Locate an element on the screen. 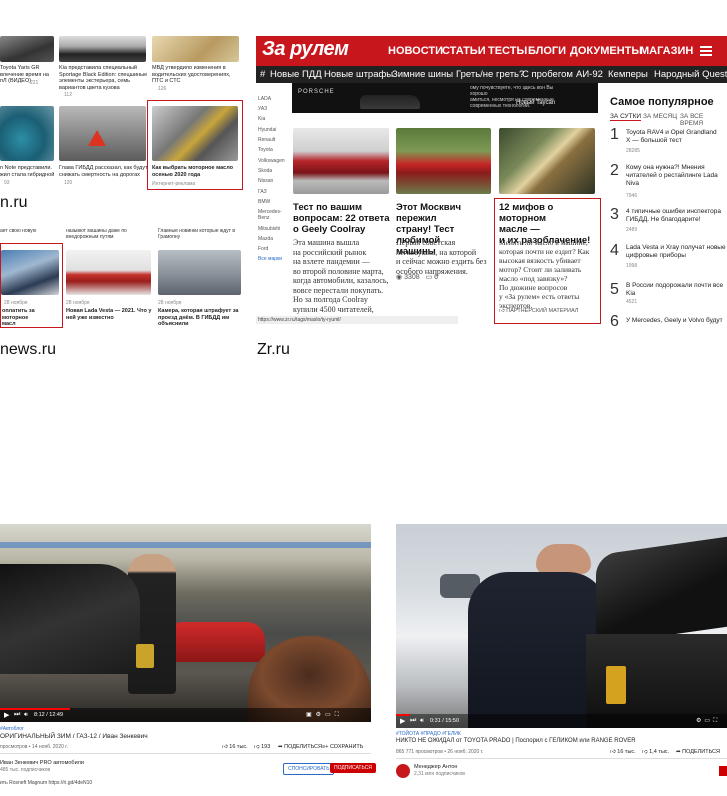 The height and width of the screenshot is (796, 727). video-tag: #Автоблог is located at coordinates (12, 729).